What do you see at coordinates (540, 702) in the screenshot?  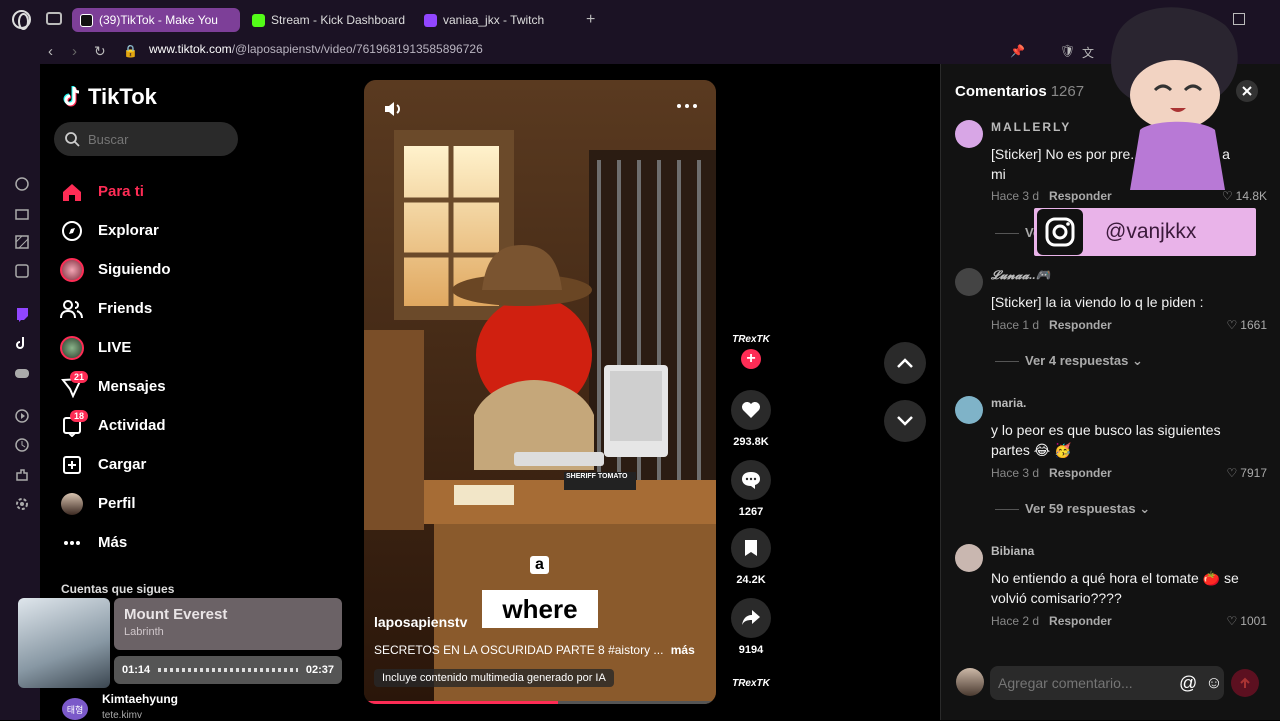 I see `video-progress` at bounding box center [540, 702].